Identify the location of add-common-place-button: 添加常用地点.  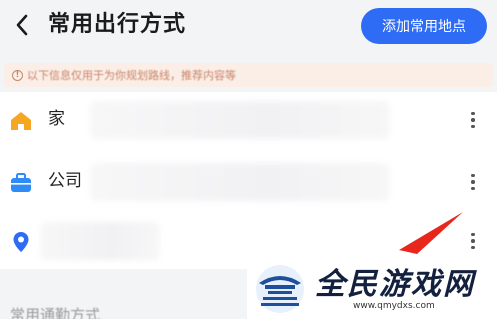
(424, 26).